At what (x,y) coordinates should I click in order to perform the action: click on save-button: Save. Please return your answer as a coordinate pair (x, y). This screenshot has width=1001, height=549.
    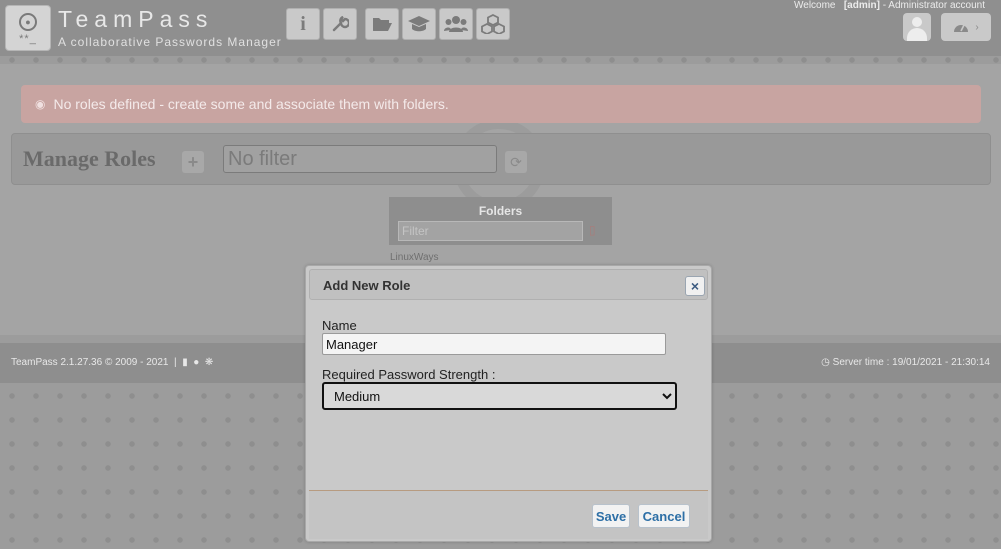
    Looking at the image, I should click on (611, 516).